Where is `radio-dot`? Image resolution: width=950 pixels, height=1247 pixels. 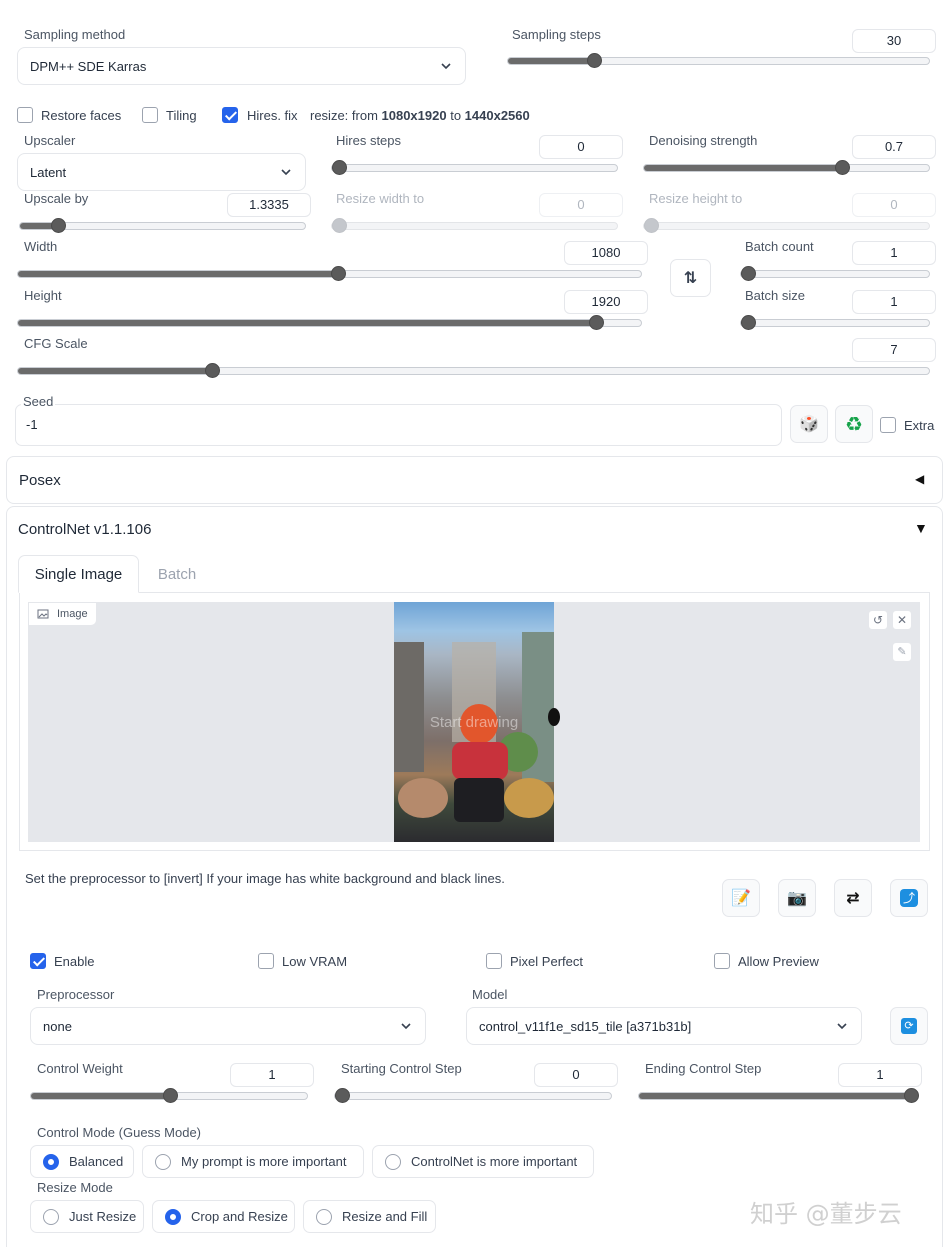
radio-dot is located at coordinates (51, 1216).